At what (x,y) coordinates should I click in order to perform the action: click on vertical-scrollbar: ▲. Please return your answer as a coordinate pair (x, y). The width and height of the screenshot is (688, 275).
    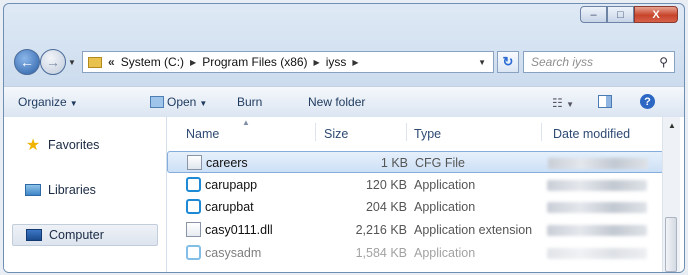
    Looking at the image, I should click on (671, 194).